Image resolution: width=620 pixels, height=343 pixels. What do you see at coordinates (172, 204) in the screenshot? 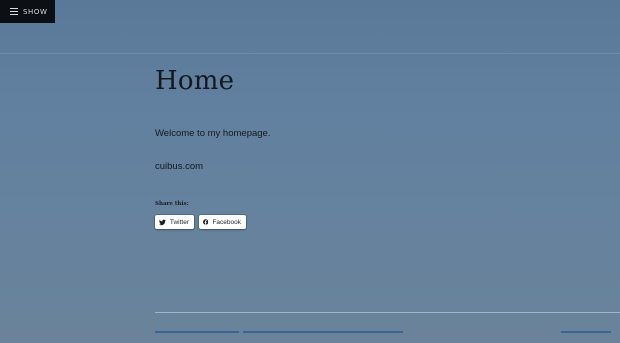
I see `share-heading: Share this:` at bounding box center [172, 204].